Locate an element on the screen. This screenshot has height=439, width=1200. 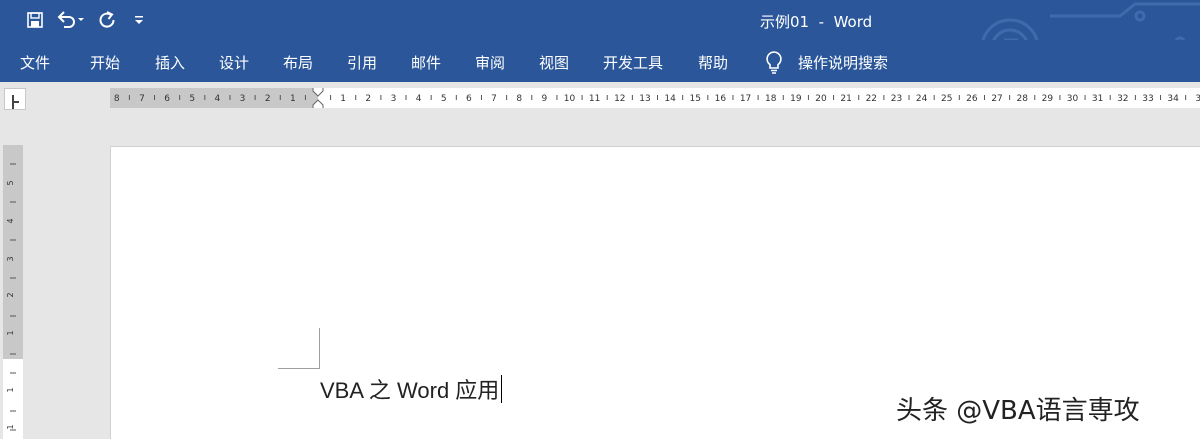
ruler-number: 9 is located at coordinates (544, 99).